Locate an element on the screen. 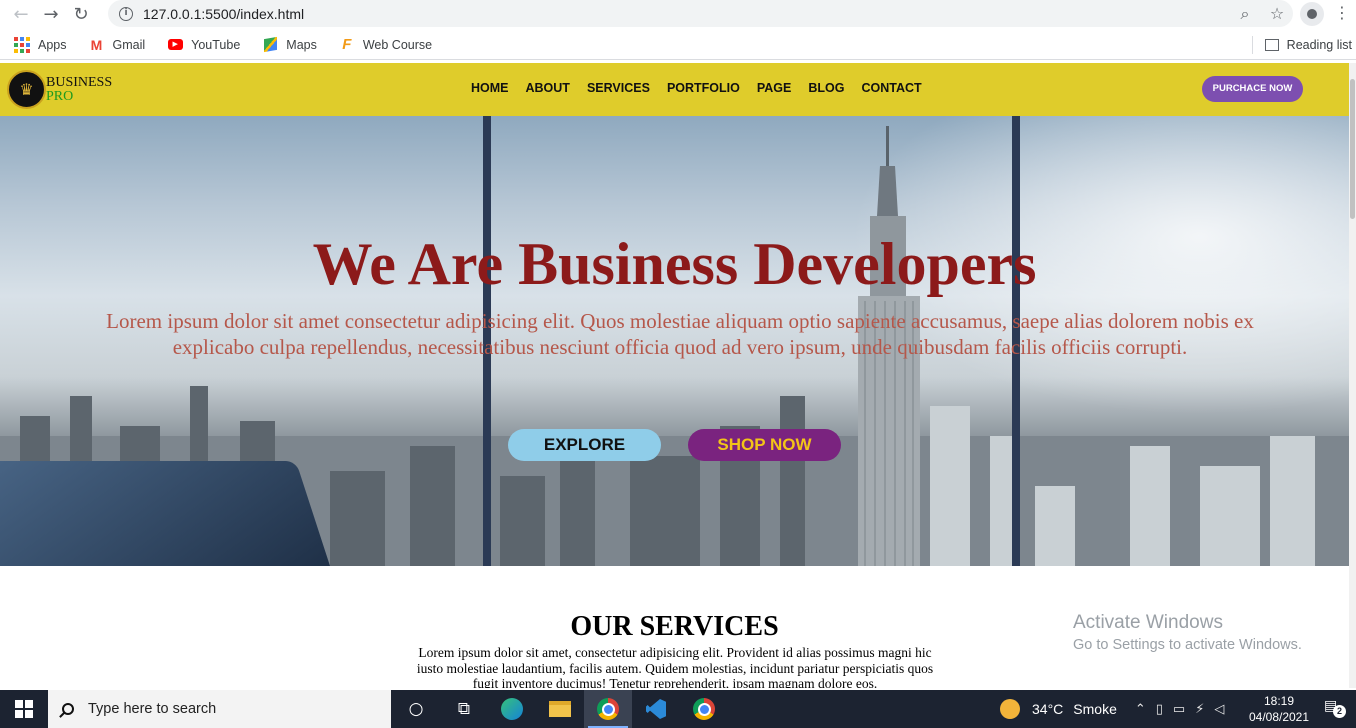  vscode-app is located at coordinates (656, 709).